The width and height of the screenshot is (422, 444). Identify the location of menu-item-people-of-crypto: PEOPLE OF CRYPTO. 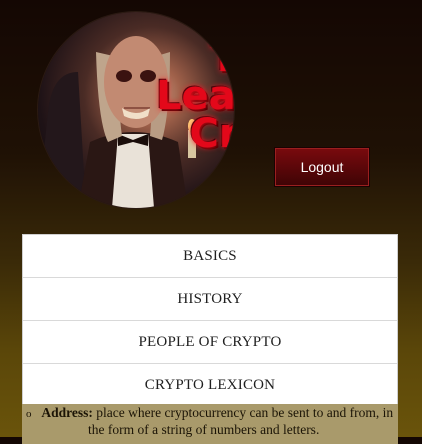
(210, 342).